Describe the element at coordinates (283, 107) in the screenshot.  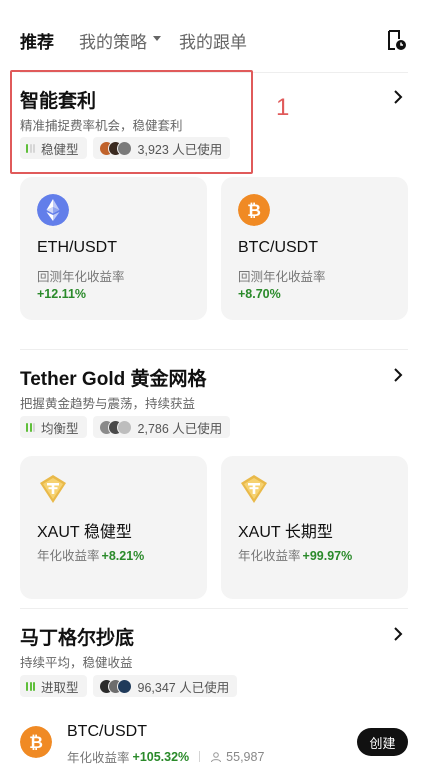
I see `annotation-number: 1` at that location.